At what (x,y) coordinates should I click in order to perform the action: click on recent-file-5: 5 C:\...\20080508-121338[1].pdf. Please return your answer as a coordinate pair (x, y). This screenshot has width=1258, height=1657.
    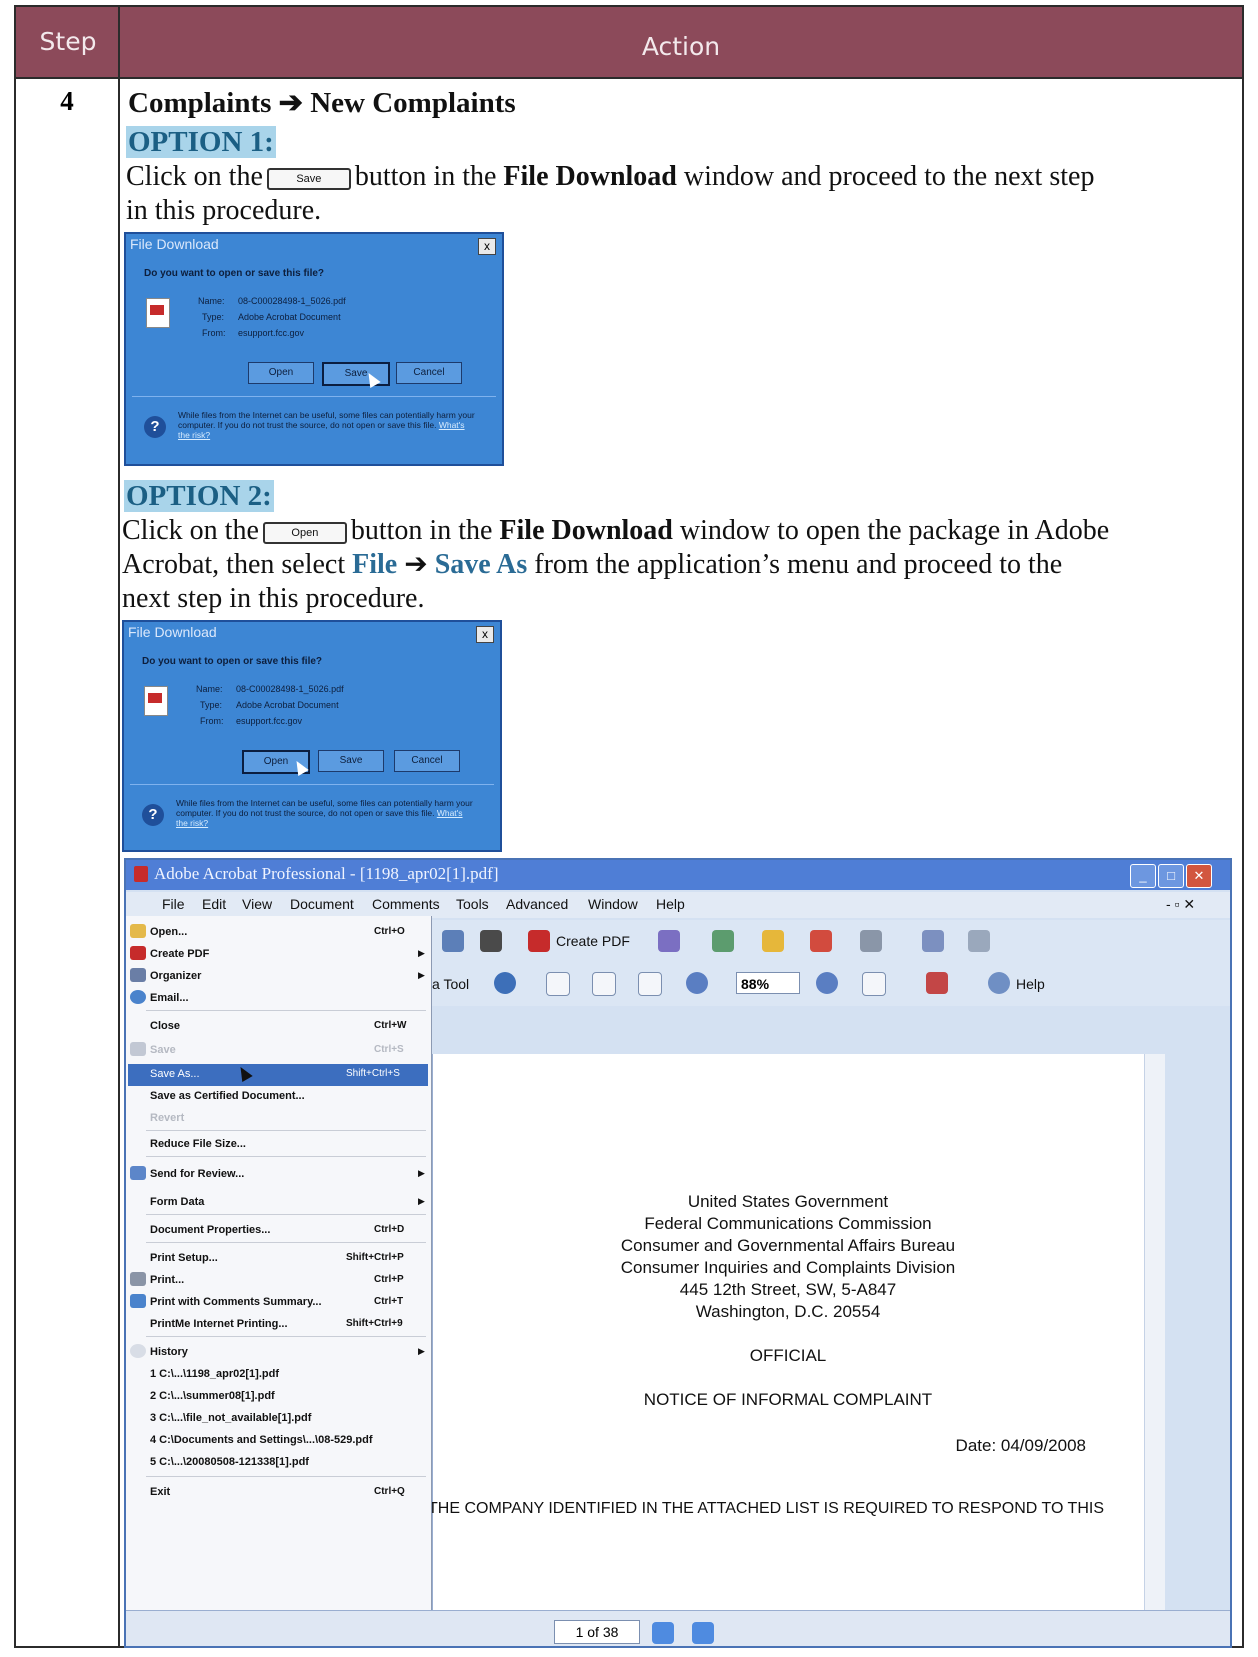
    Looking at the image, I should click on (229, 1462).